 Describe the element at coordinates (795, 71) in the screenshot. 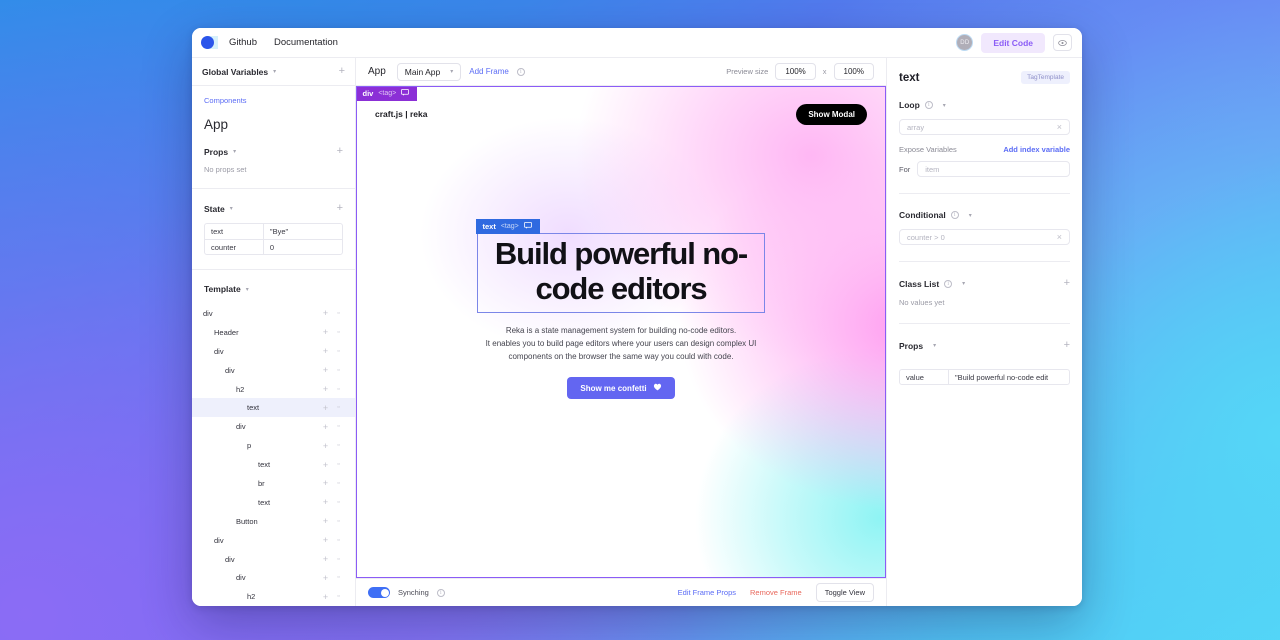

I see `preview-width-input: 100%` at that location.